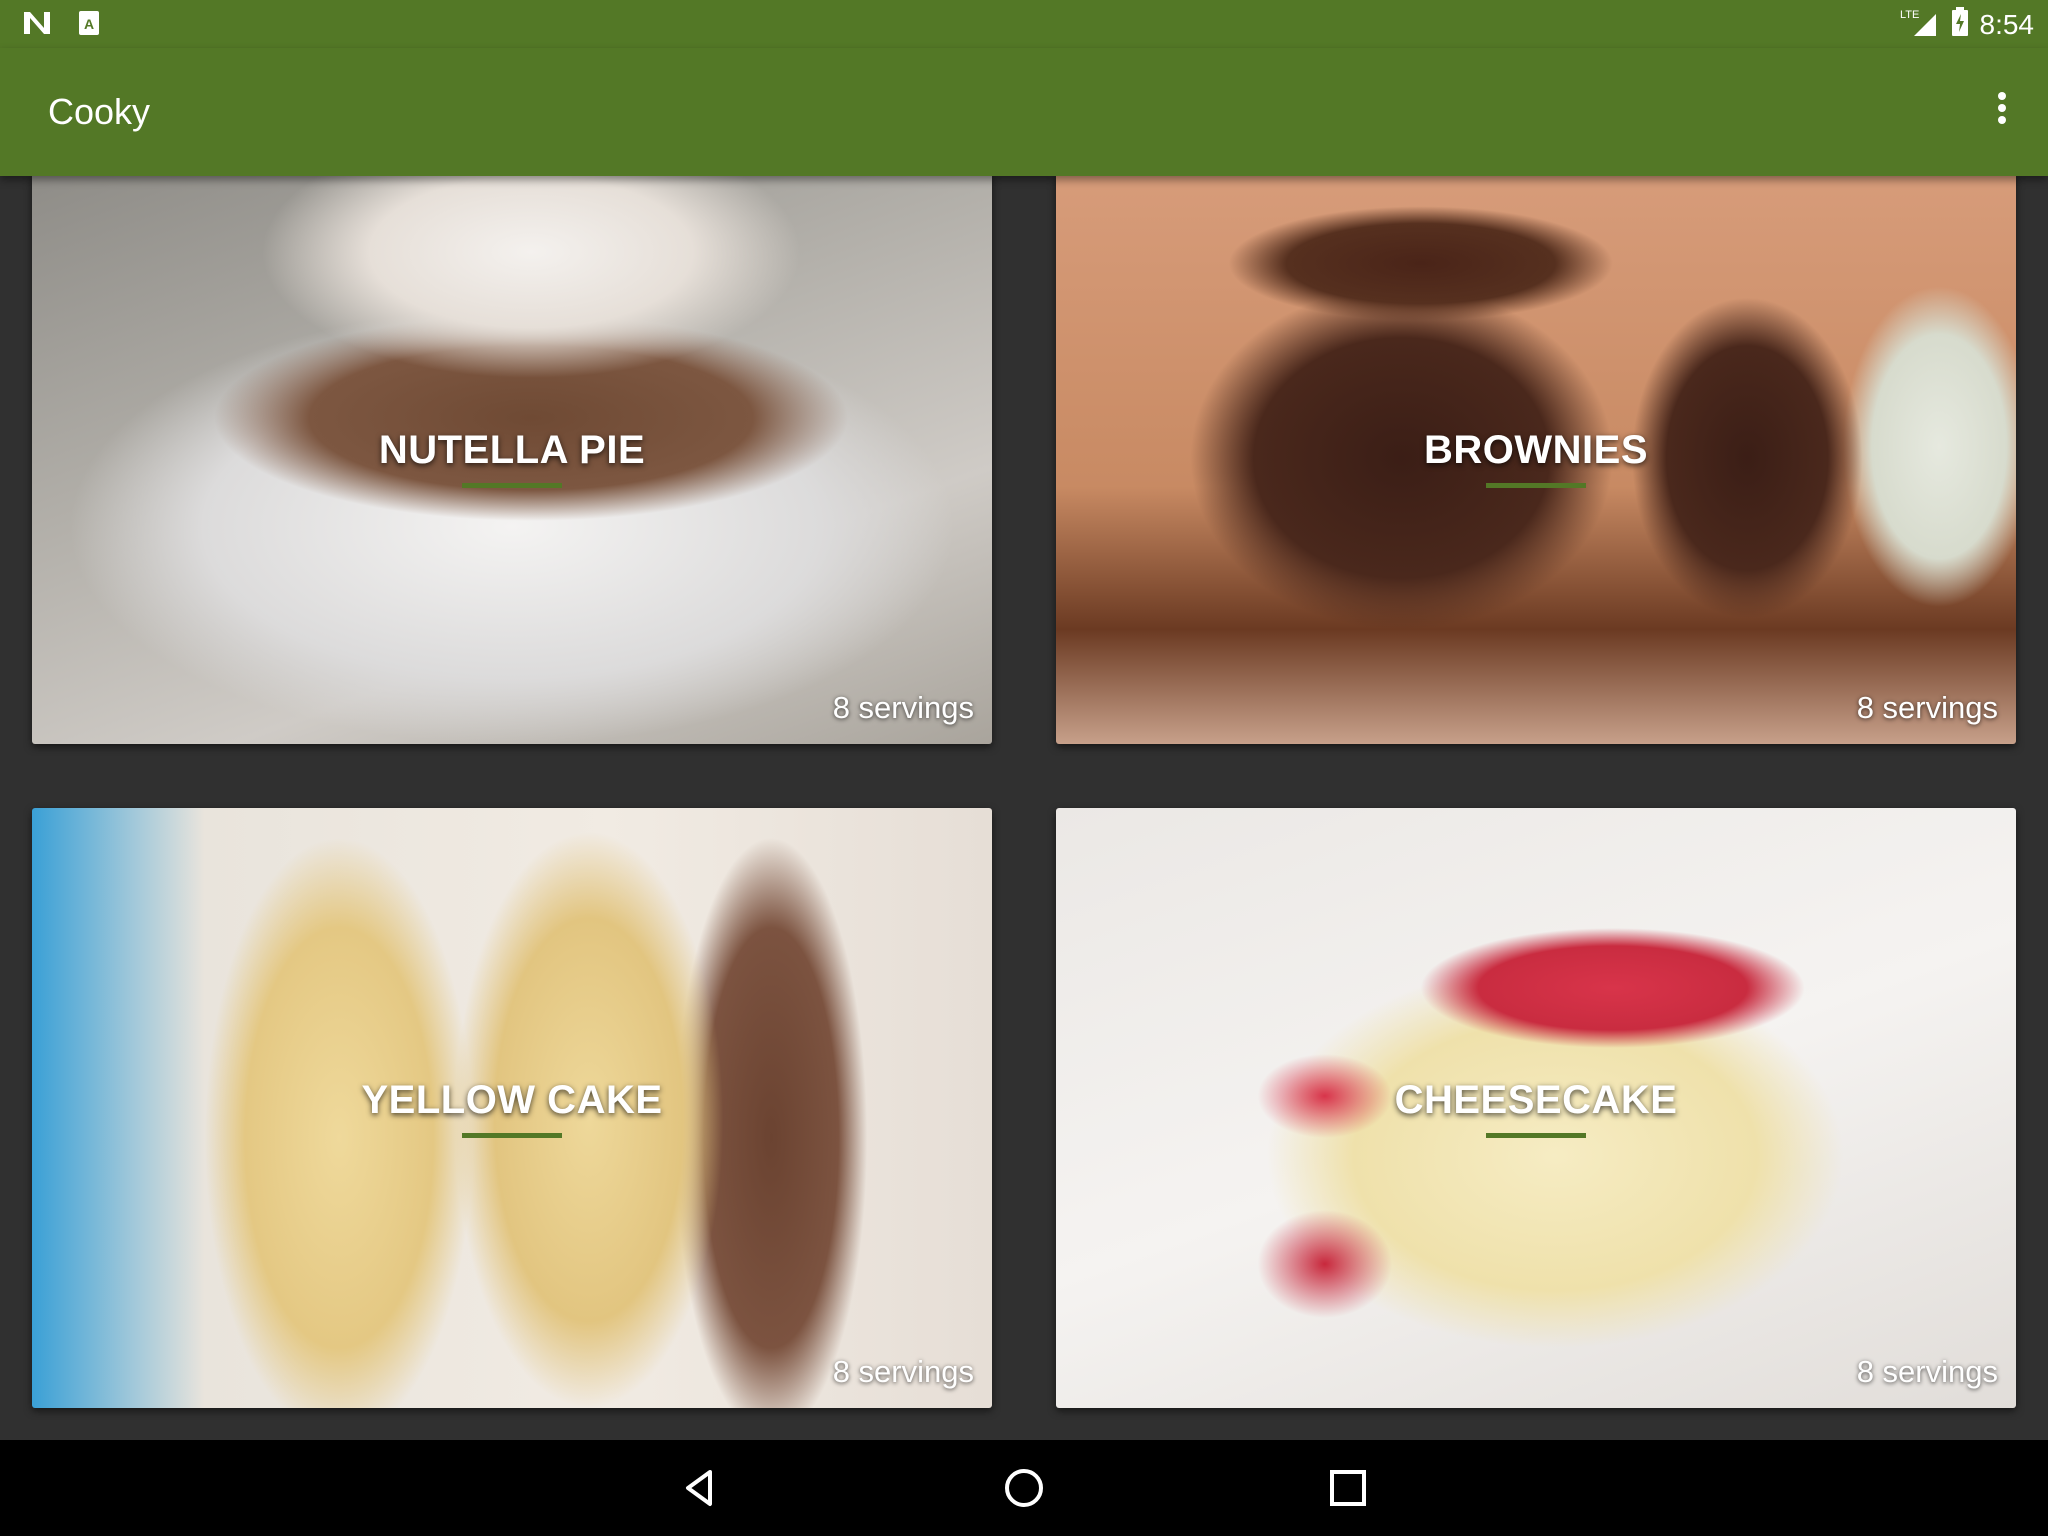 The image size is (2048, 1536). Describe the element at coordinates (1536, 450) in the screenshot. I see `recipe-title: BROWNIES` at that location.